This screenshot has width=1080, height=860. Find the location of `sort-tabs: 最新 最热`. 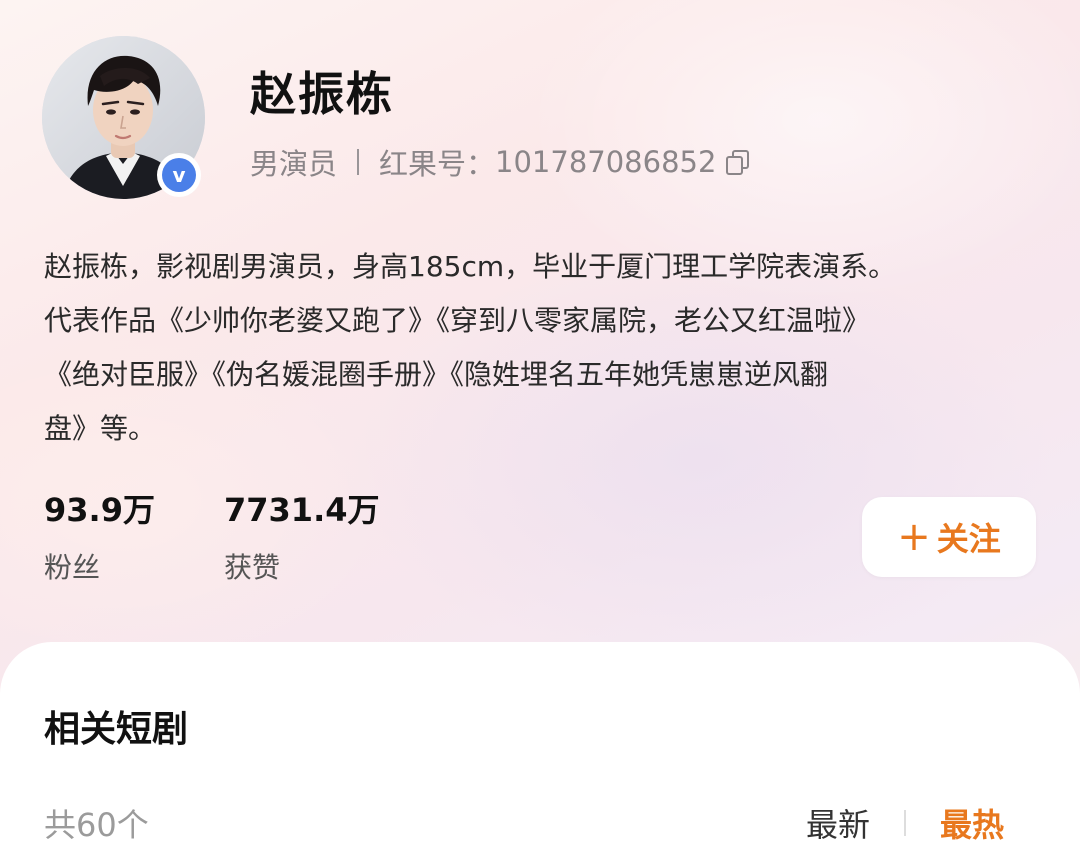

sort-tabs: 最新 最热 is located at coordinates (905, 823).